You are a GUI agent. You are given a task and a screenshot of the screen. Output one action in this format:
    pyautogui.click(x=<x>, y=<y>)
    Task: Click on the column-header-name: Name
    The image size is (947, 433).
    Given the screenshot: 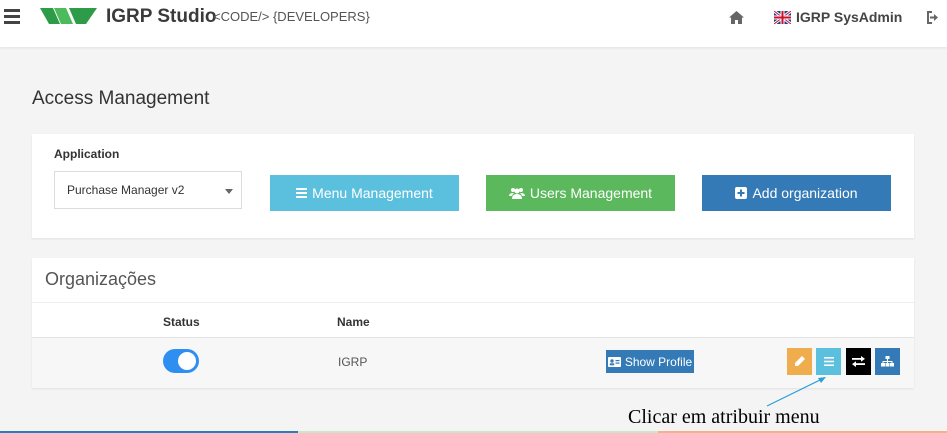 What is the action you would take?
    pyautogui.click(x=353, y=322)
    